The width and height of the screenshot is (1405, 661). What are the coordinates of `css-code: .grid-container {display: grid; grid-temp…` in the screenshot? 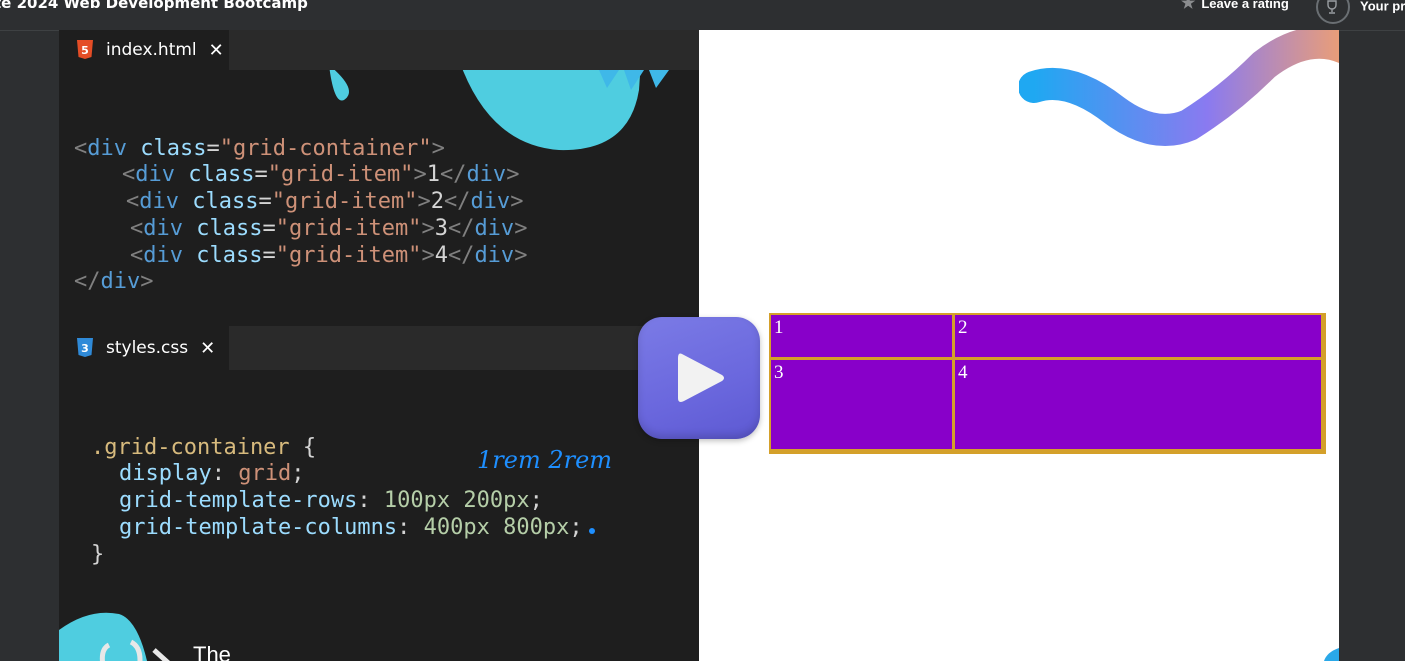 It's located at (337, 488).